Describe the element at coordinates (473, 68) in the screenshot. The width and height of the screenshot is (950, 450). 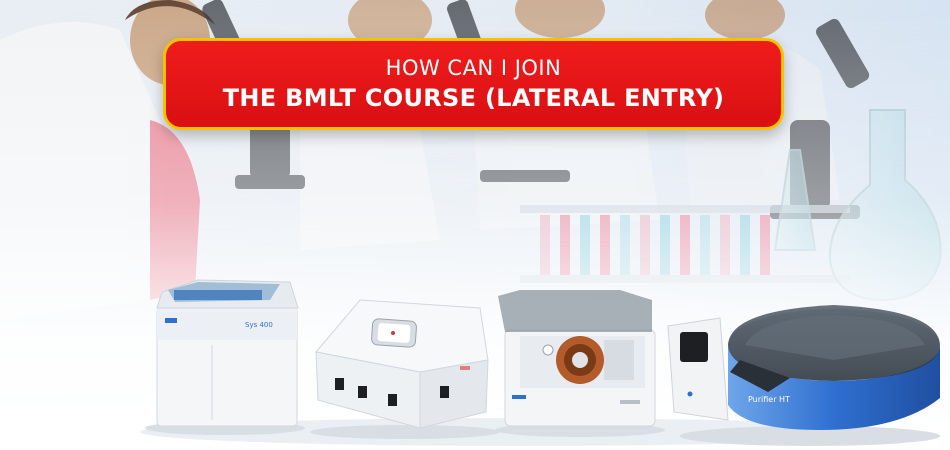
I see `headline-line-1: HOW CAN I JOIN` at that location.